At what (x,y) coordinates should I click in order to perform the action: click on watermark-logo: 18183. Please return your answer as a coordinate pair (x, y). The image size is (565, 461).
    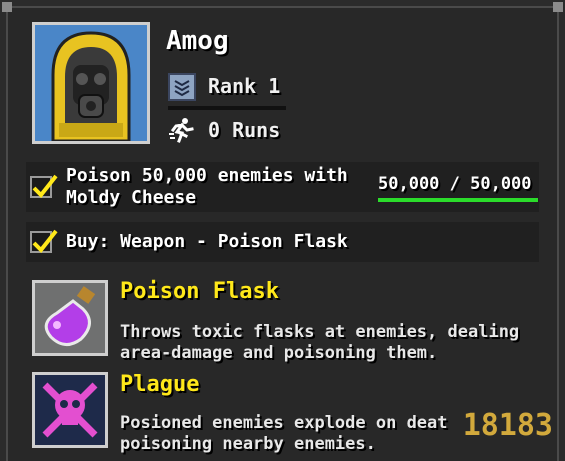
    Looking at the image, I should click on (507, 425).